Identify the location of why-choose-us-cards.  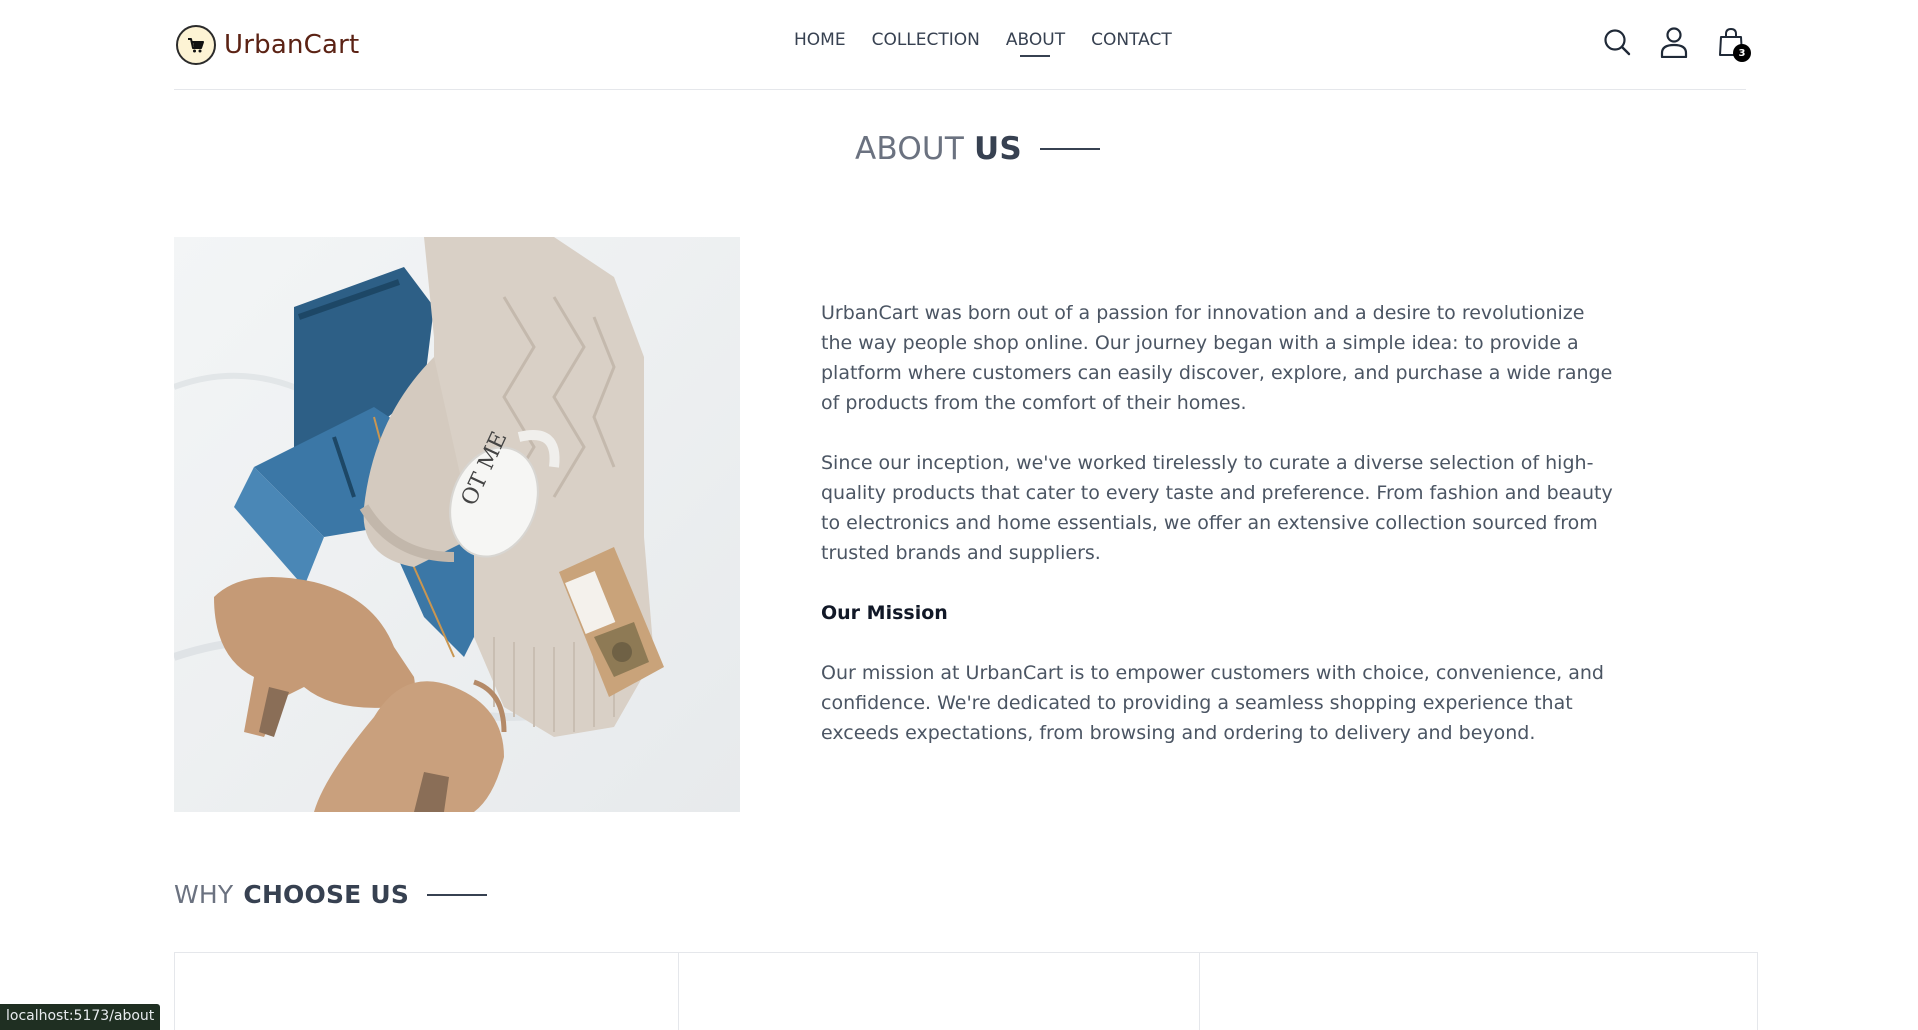
(966, 991).